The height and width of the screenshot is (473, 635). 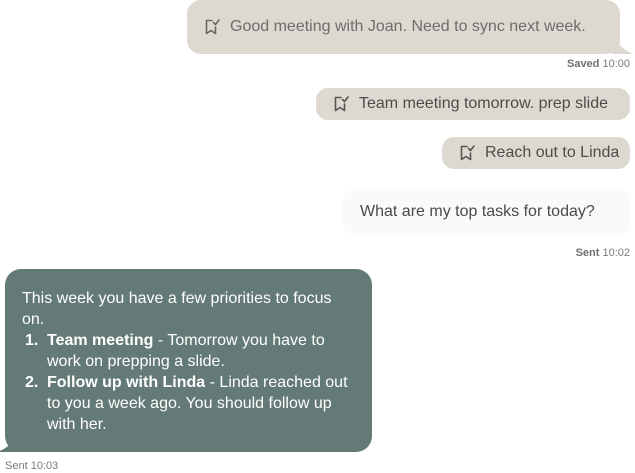 I want to click on saved-note-text: Team meeting tomorrow. prep slide, so click(x=483, y=103).